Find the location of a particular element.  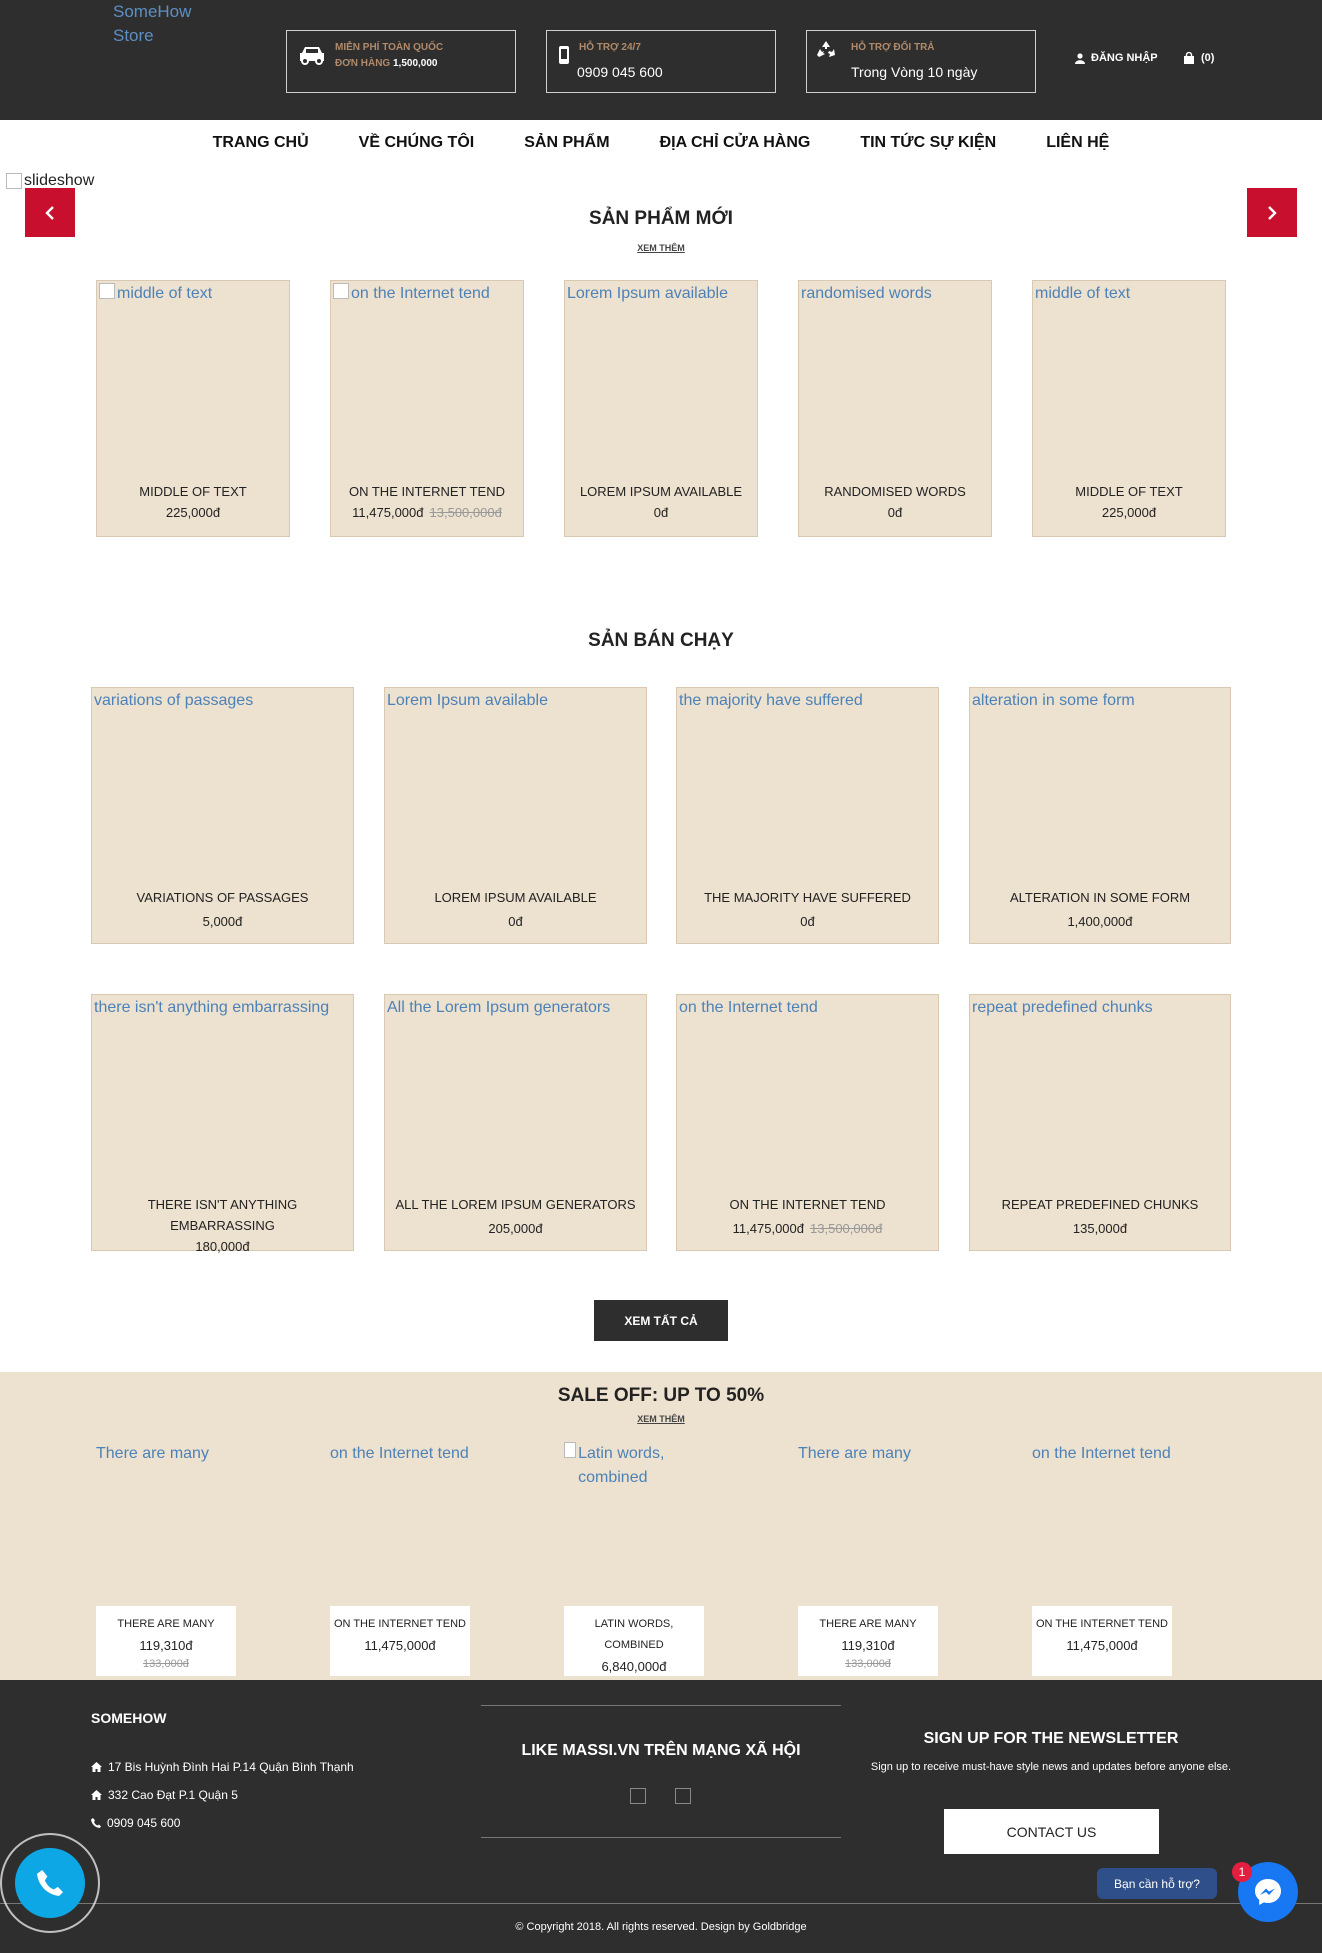

product-image: variations of passages is located at coordinates (174, 700).